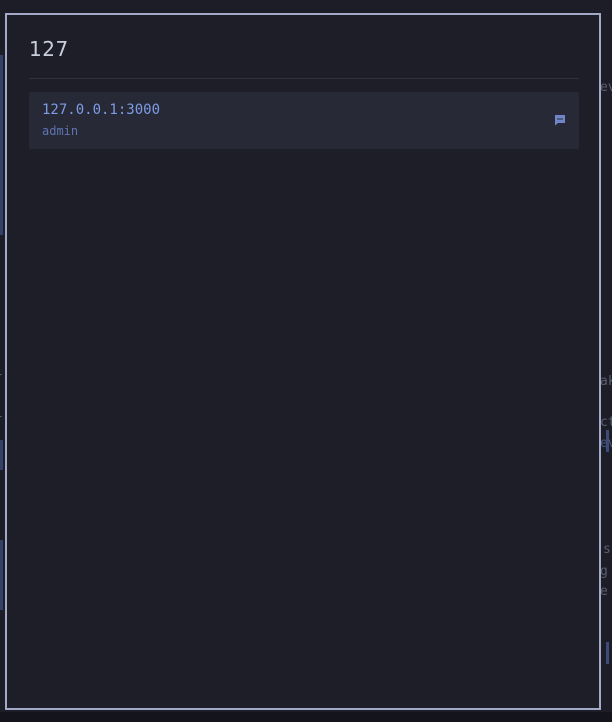  Describe the element at coordinates (306, 717) in the screenshot. I see `background-status-bar` at that location.